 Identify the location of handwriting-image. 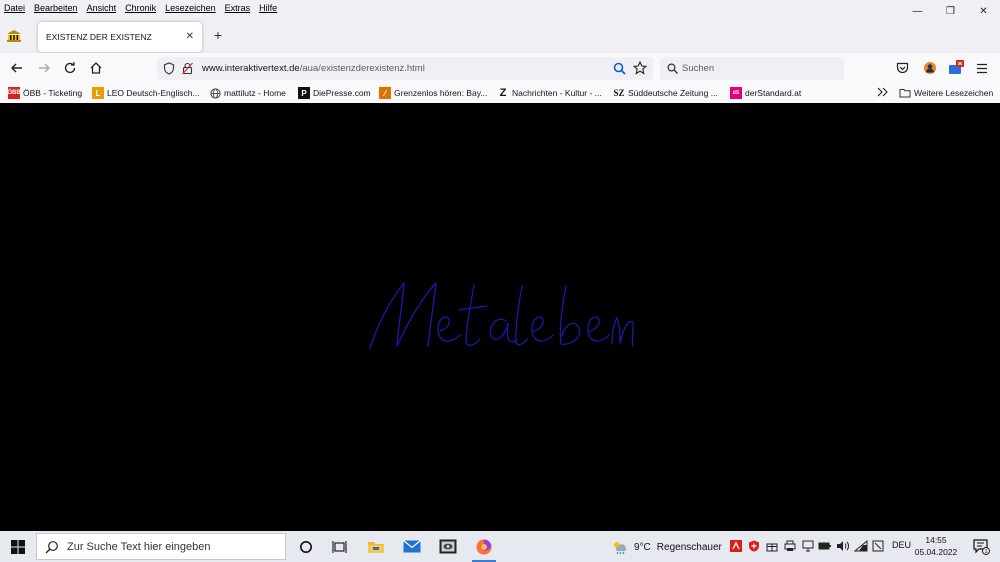
(501, 315).